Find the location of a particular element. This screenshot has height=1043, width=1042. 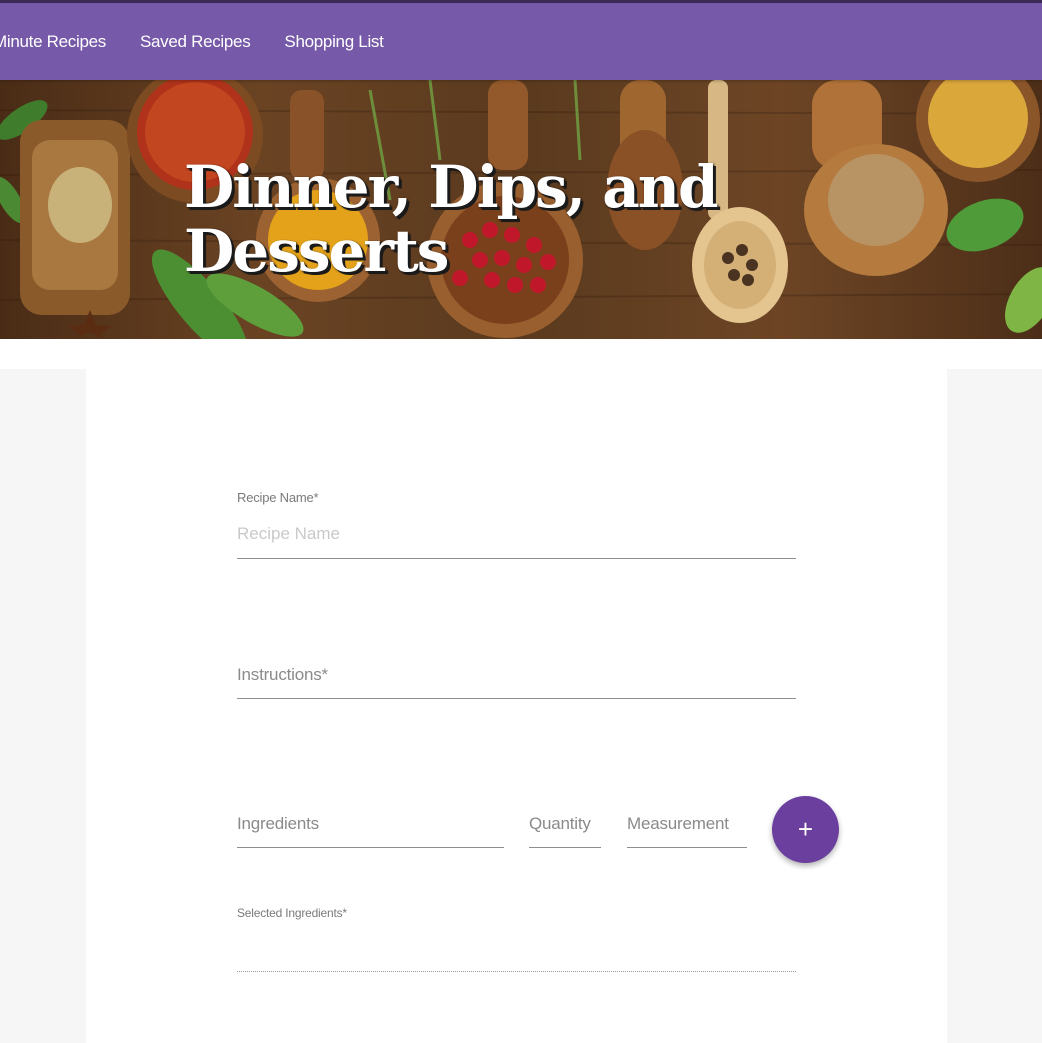

ingredients-input is located at coordinates (370, 847).